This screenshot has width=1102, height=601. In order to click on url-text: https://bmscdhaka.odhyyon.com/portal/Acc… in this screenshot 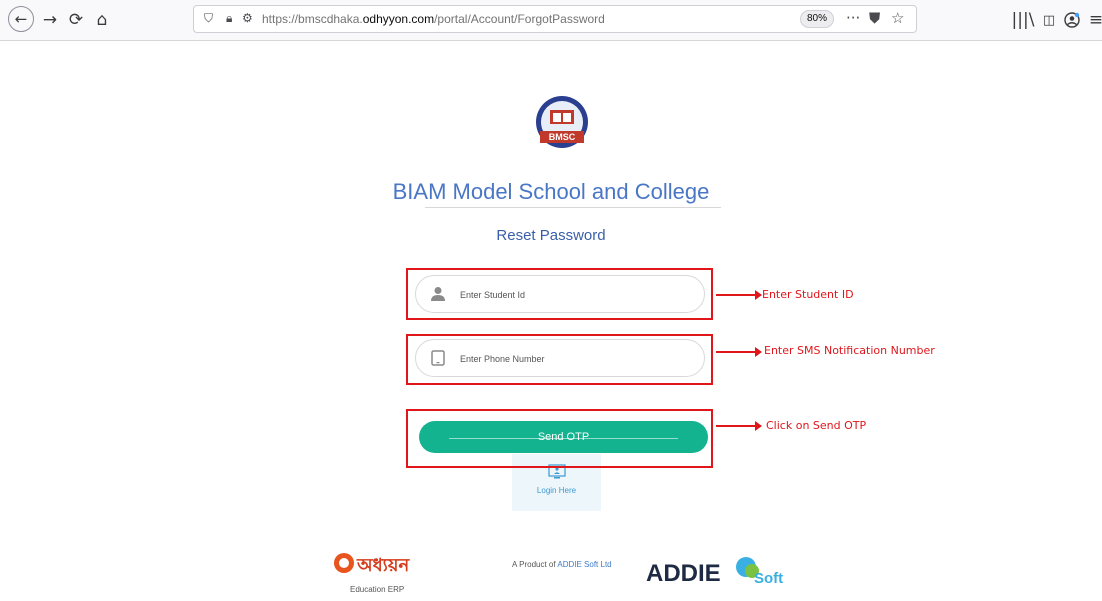, I will do `click(433, 19)`.